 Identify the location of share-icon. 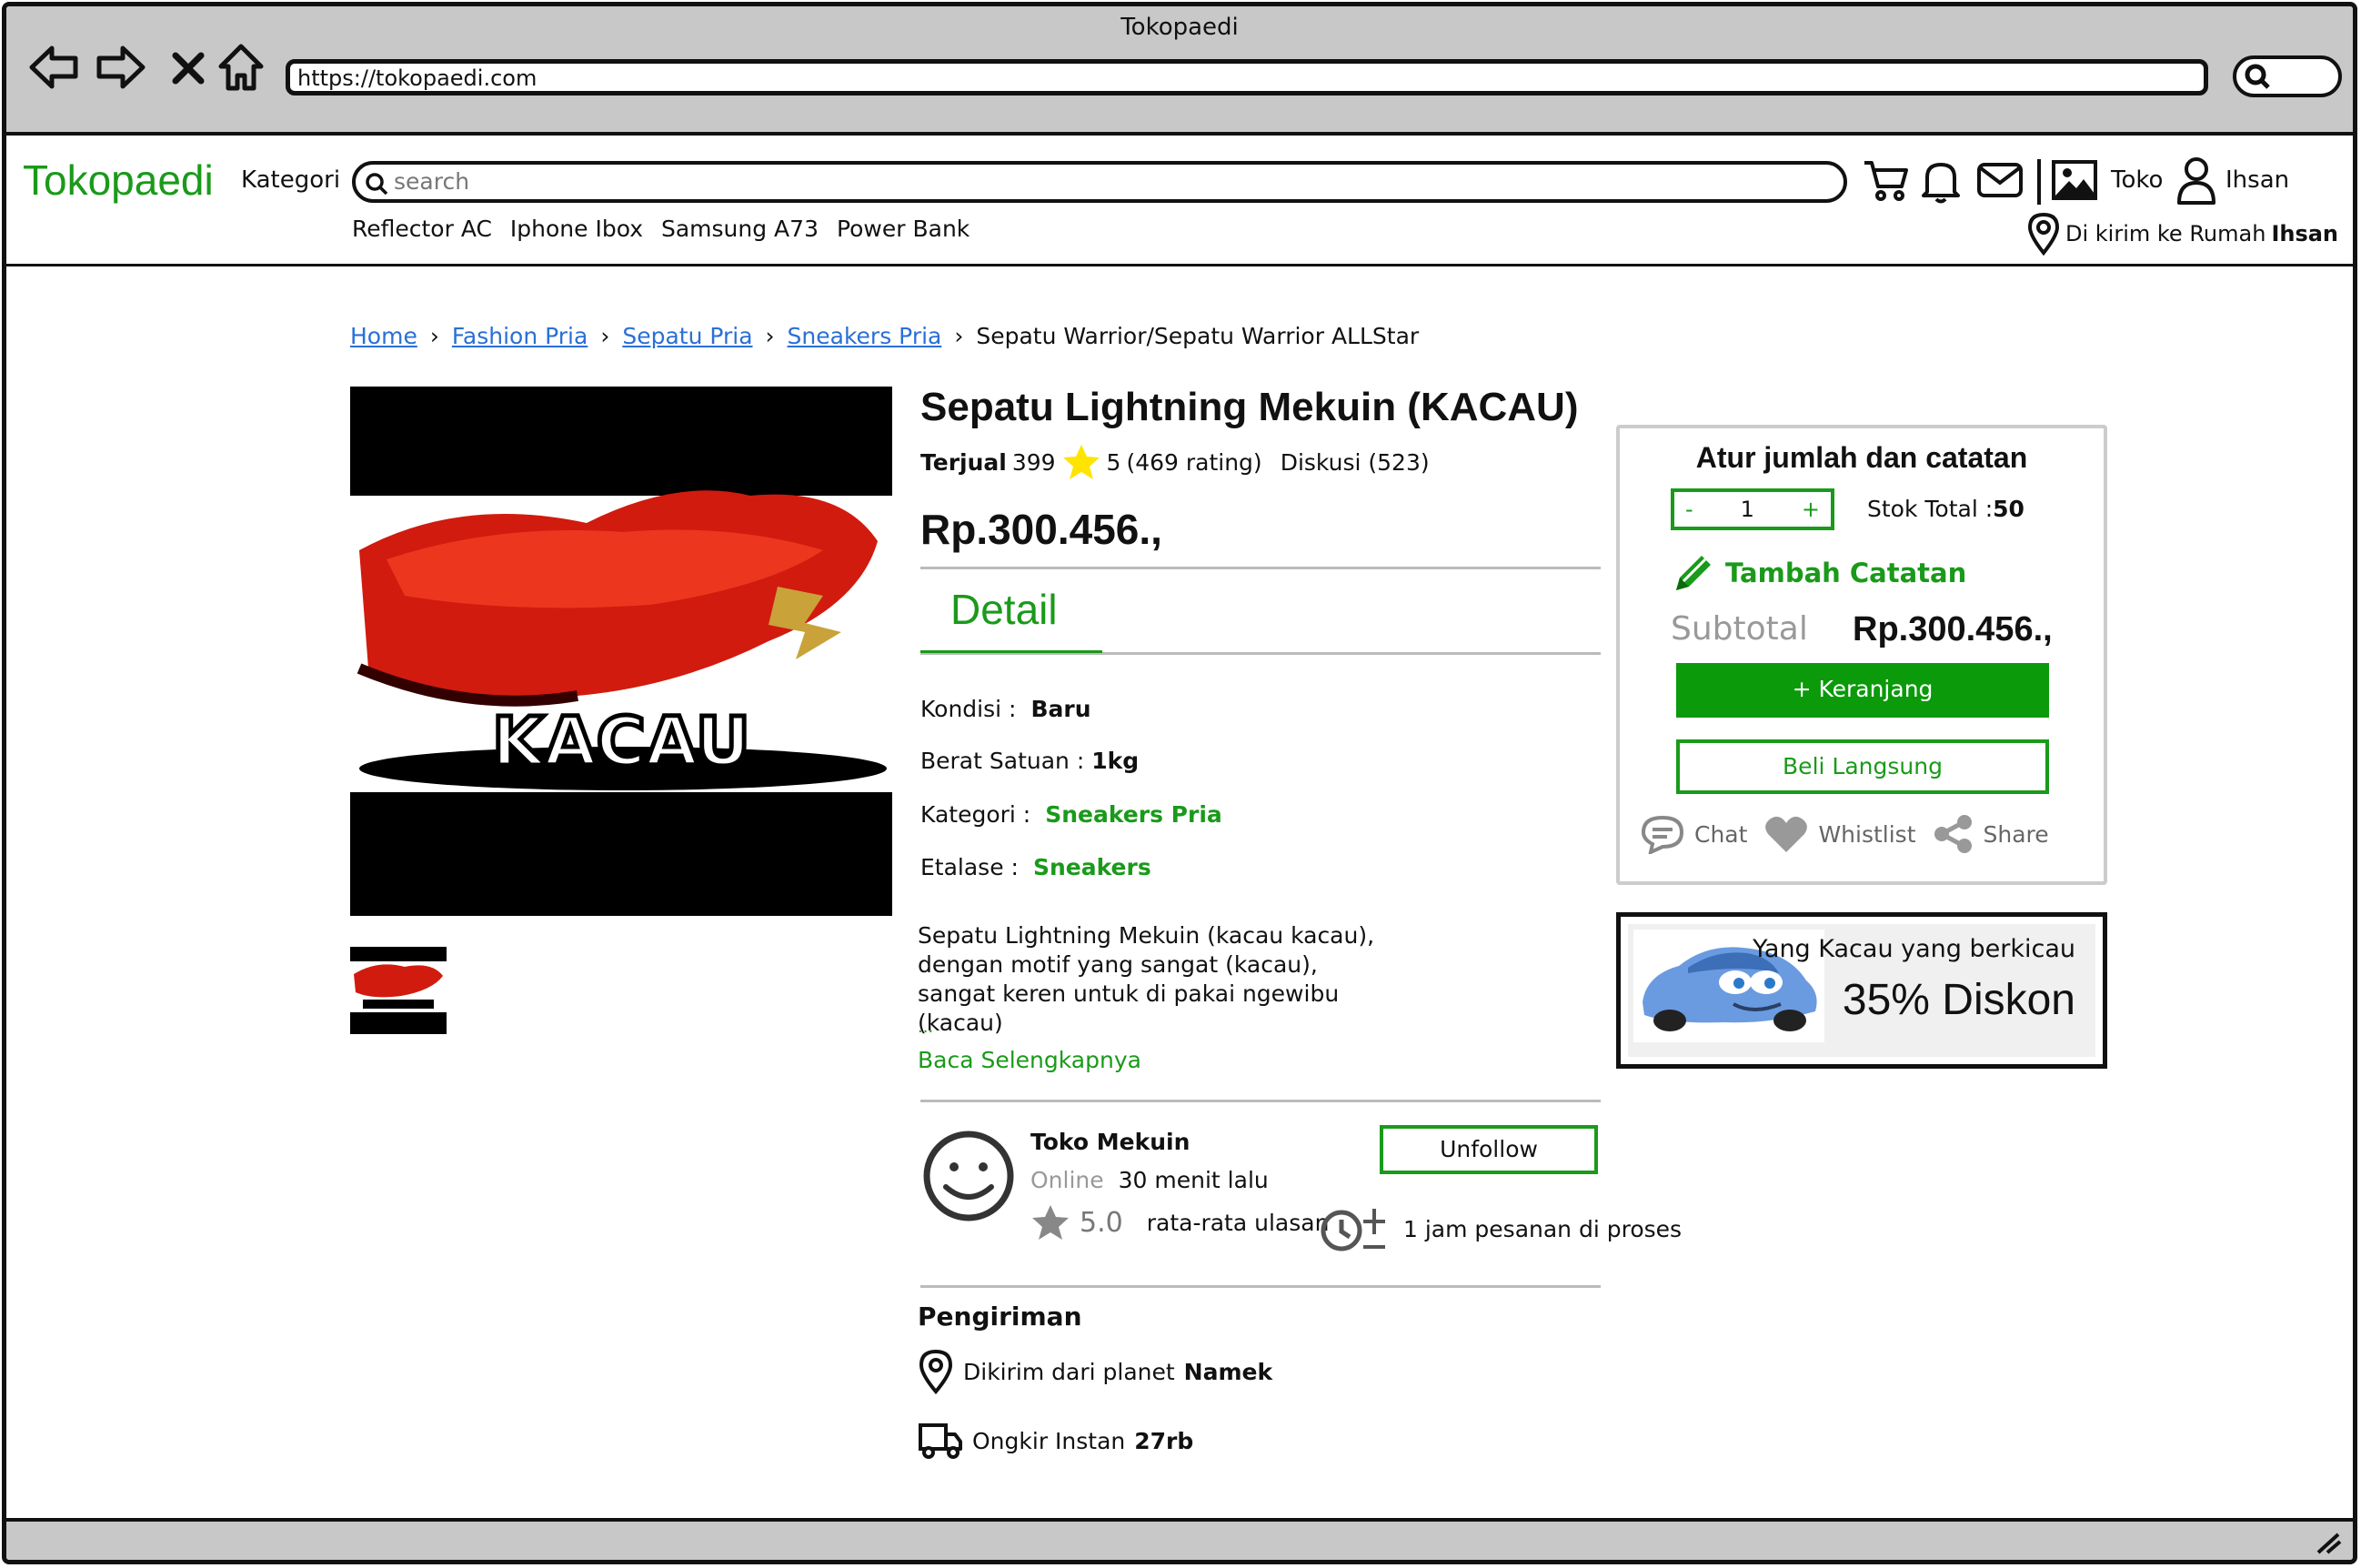
(1953, 834).